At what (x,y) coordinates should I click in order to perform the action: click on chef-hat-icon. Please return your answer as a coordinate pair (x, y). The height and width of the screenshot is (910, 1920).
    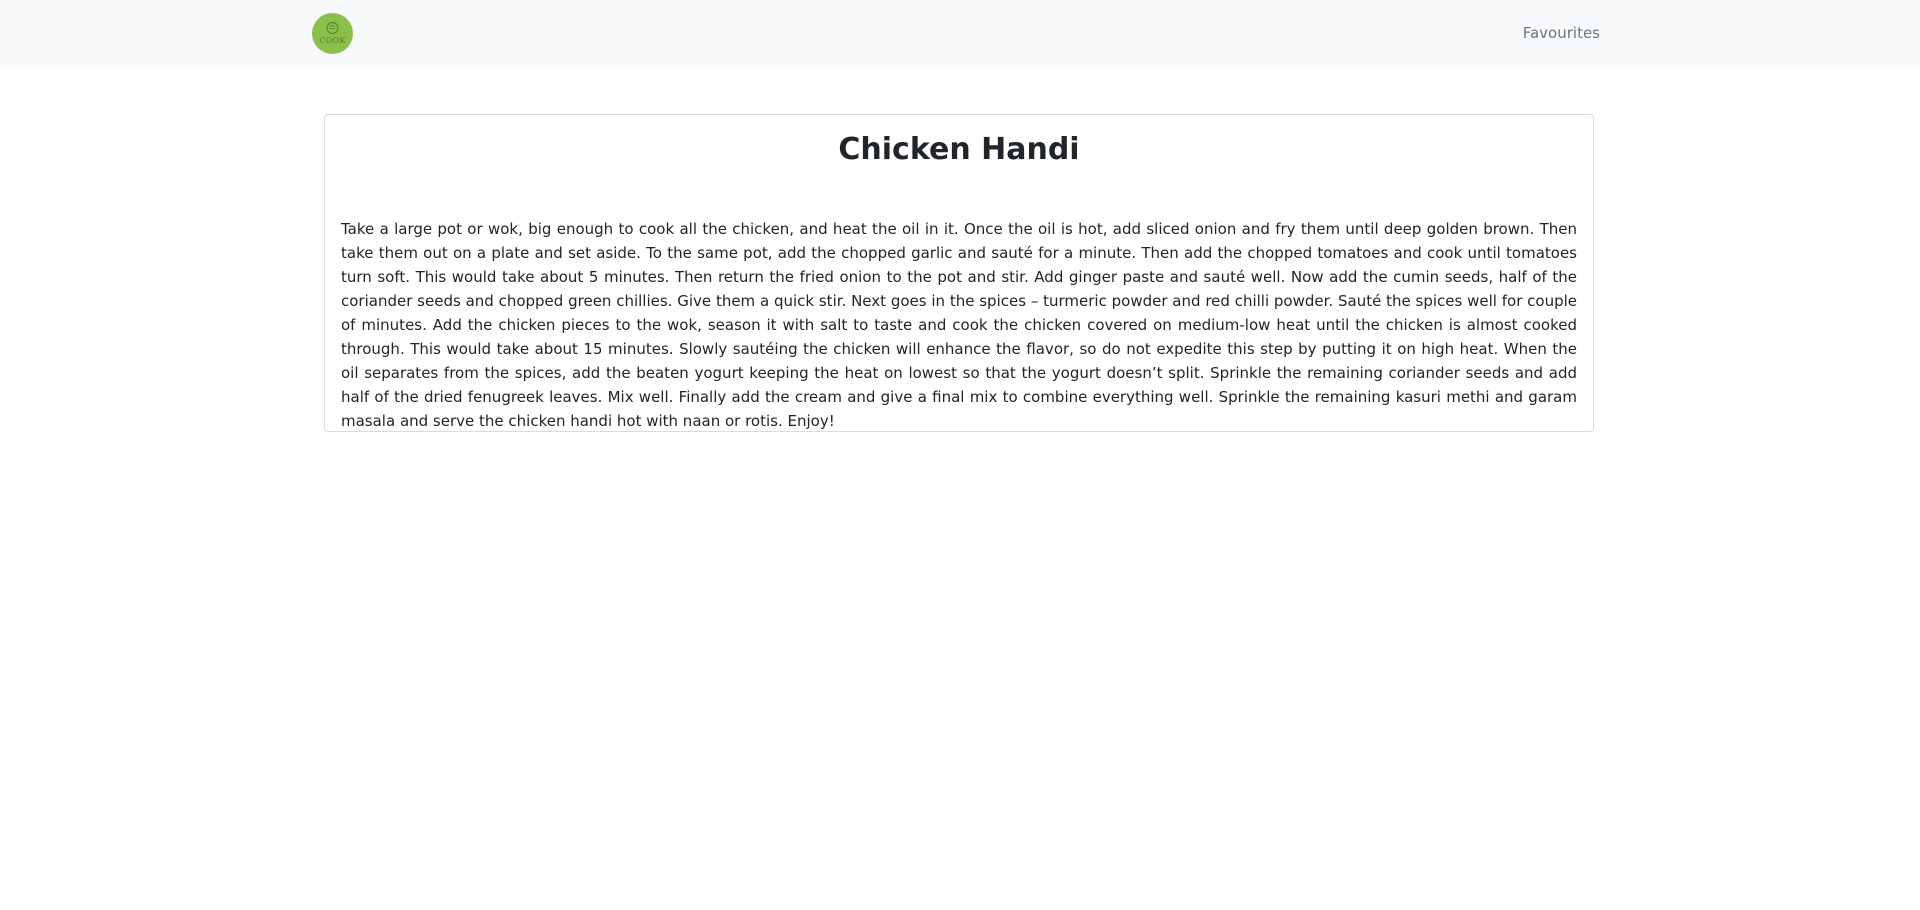
    Looking at the image, I should click on (332, 28).